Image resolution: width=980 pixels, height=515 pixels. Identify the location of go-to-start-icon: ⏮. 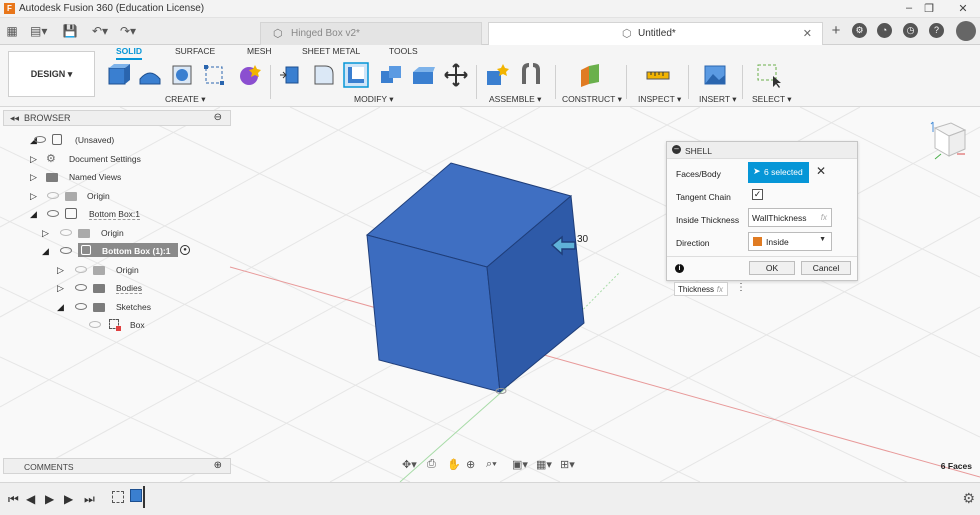
(13, 499).